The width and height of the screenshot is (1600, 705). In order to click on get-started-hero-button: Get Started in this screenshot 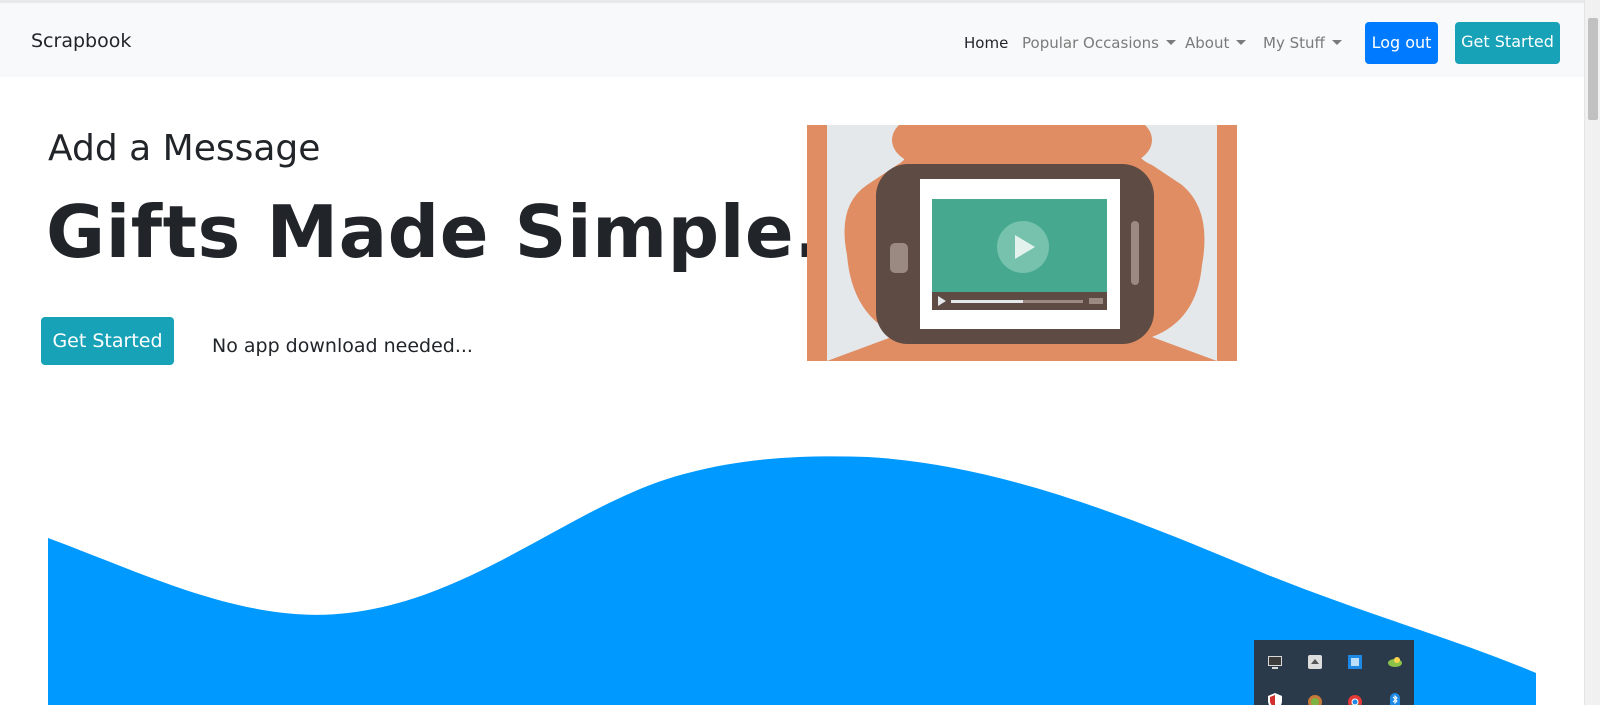, I will do `click(107, 341)`.